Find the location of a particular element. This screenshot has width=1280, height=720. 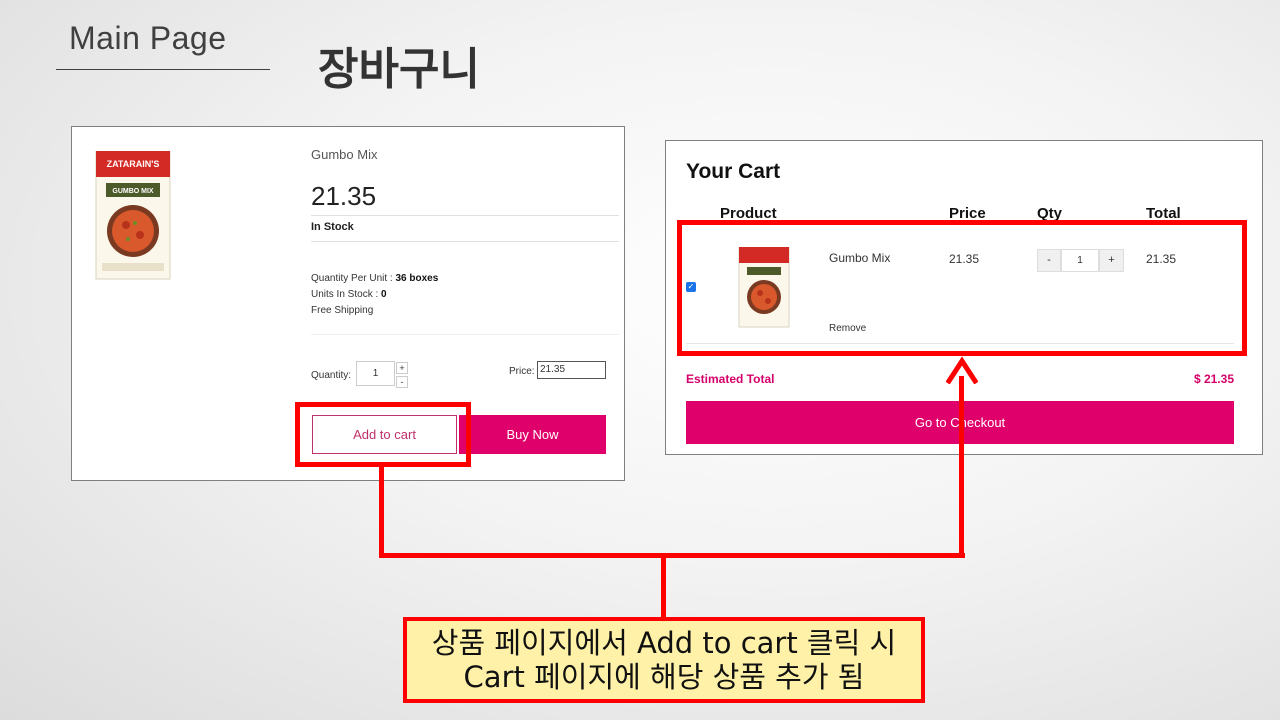

detail-label: Quantity Per Unit : is located at coordinates (353, 278).